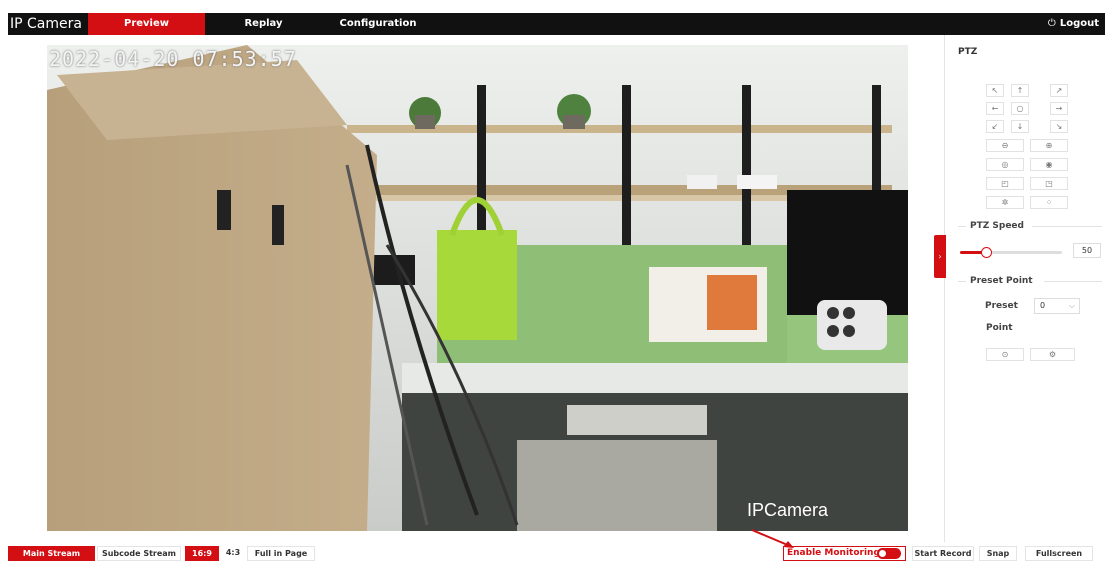 Image resolution: width=1105 pixels, height=561 pixels. I want to click on light-icon: ✲, so click(1005, 202).